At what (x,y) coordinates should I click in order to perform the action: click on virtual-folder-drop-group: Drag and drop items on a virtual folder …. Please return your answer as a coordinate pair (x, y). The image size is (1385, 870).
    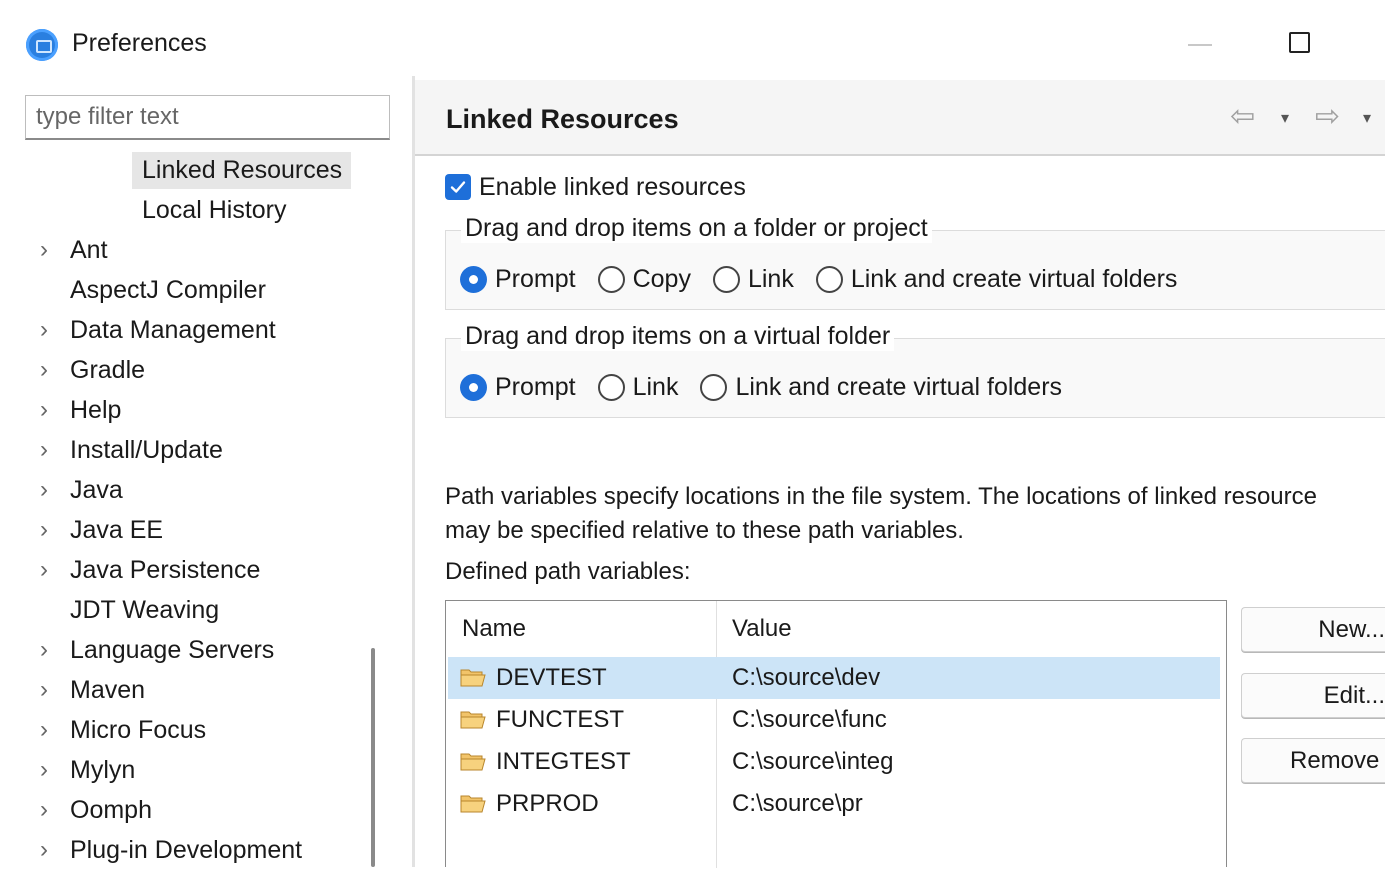
    Looking at the image, I should click on (915, 370).